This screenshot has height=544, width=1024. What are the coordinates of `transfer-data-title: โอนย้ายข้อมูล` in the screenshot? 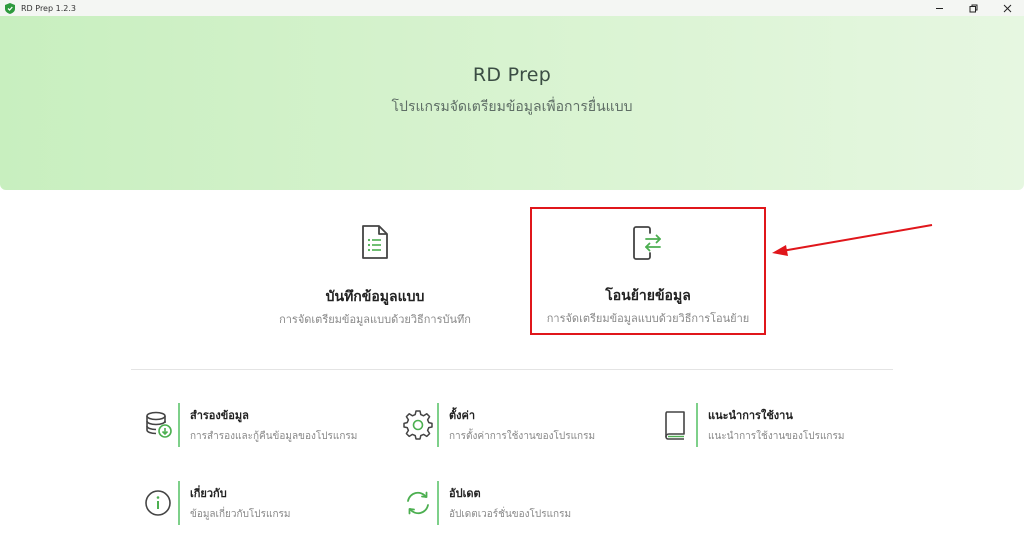 It's located at (648, 296).